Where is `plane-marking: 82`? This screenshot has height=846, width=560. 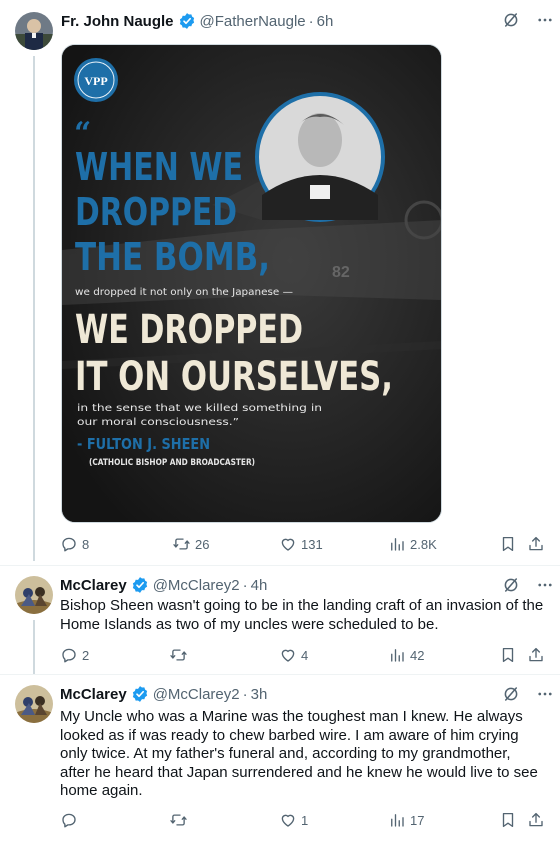
plane-marking: 82 is located at coordinates (341, 272).